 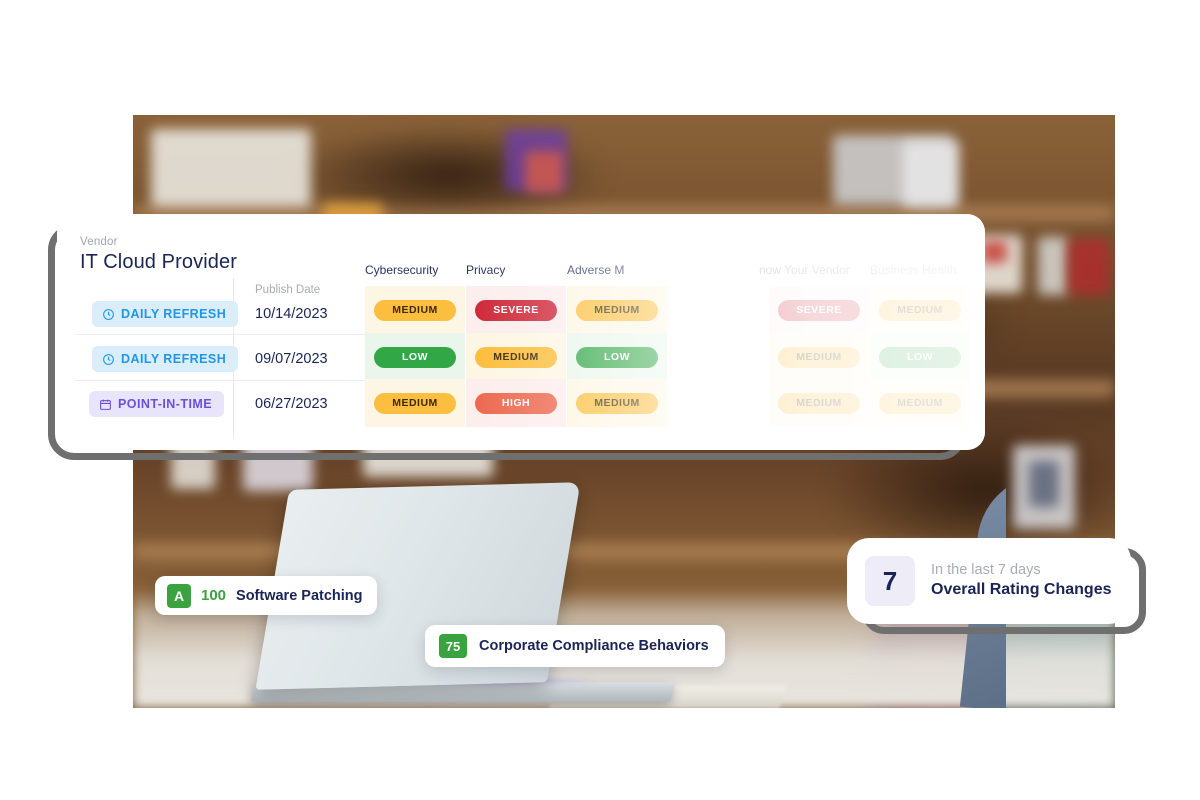 I want to click on person-eye-right, so click(x=1190, y=292).